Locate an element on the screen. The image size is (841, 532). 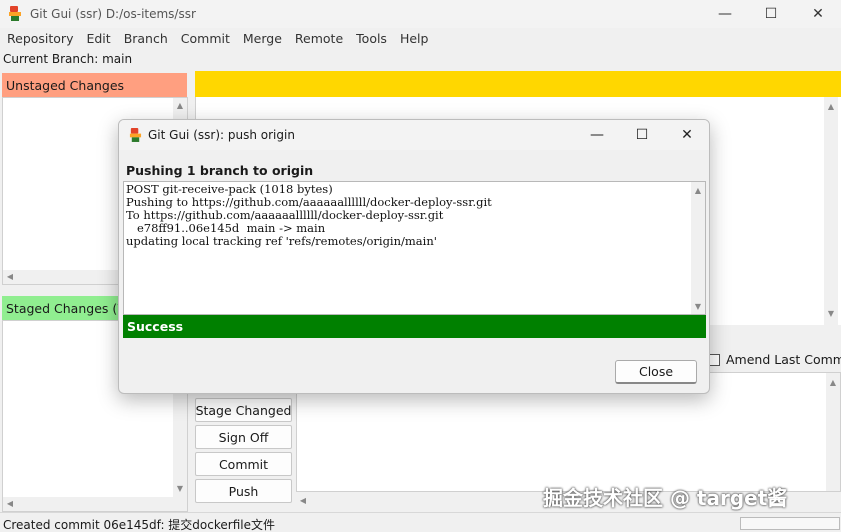
dialog-maximize-button: ☐ is located at coordinates (642, 135).